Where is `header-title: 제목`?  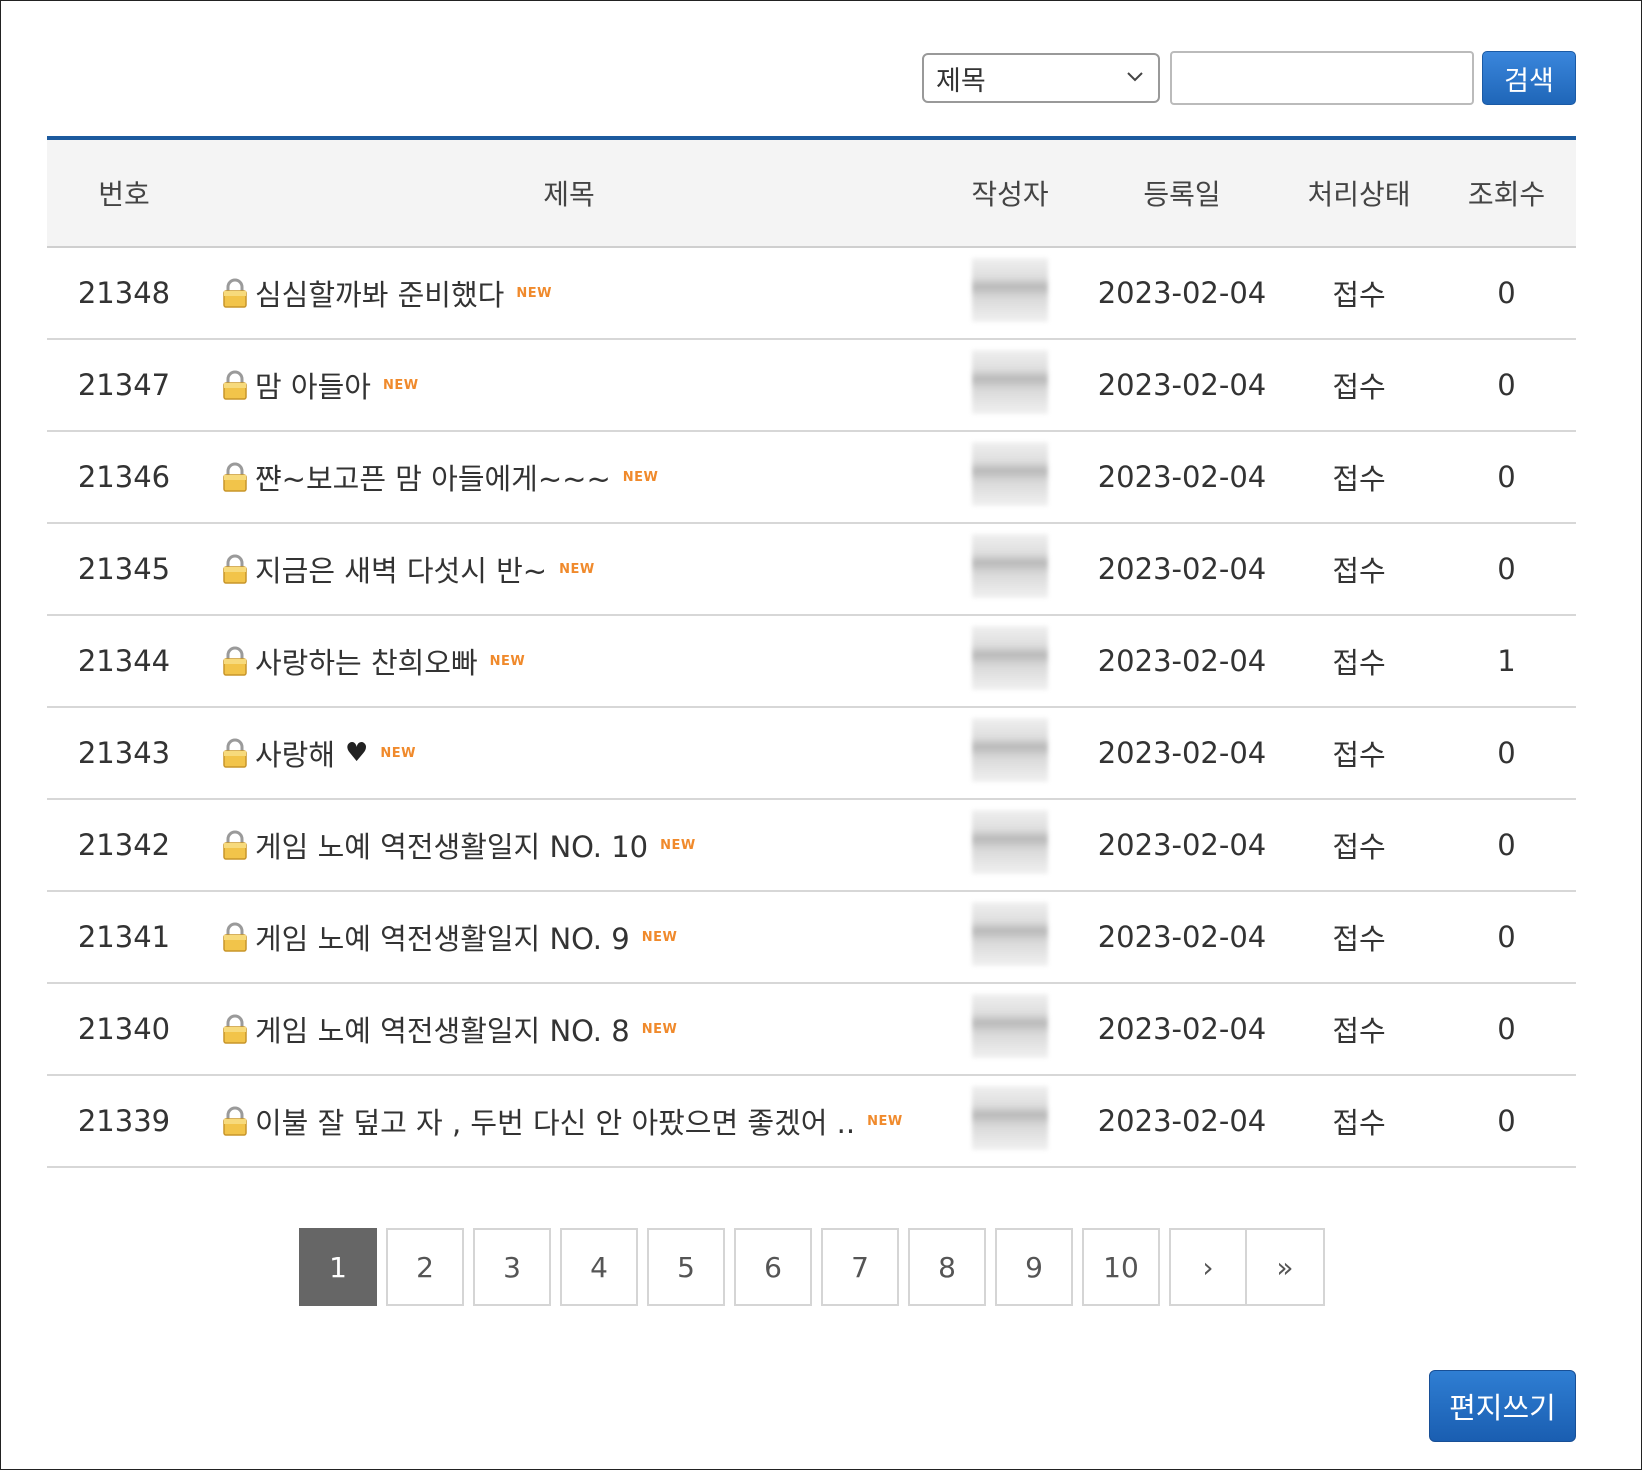
header-title: 제목 is located at coordinates (569, 194).